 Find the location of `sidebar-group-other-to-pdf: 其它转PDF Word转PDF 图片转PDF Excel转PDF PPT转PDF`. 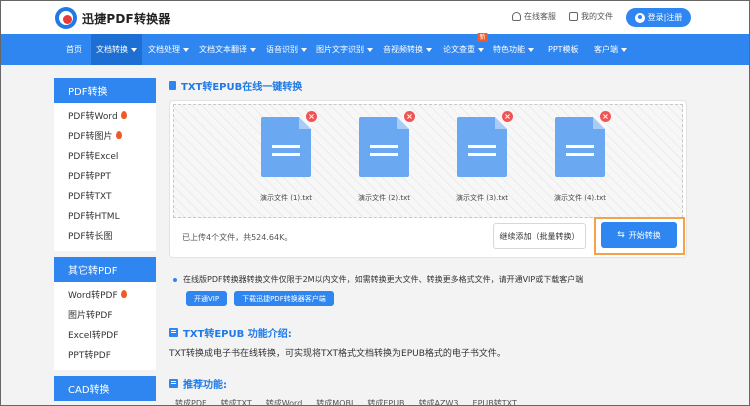

sidebar-group-other-to-pdf: 其它转PDF Word转PDF 图片转PDF Excel转PDF PPT转PDF is located at coordinates (105, 313).